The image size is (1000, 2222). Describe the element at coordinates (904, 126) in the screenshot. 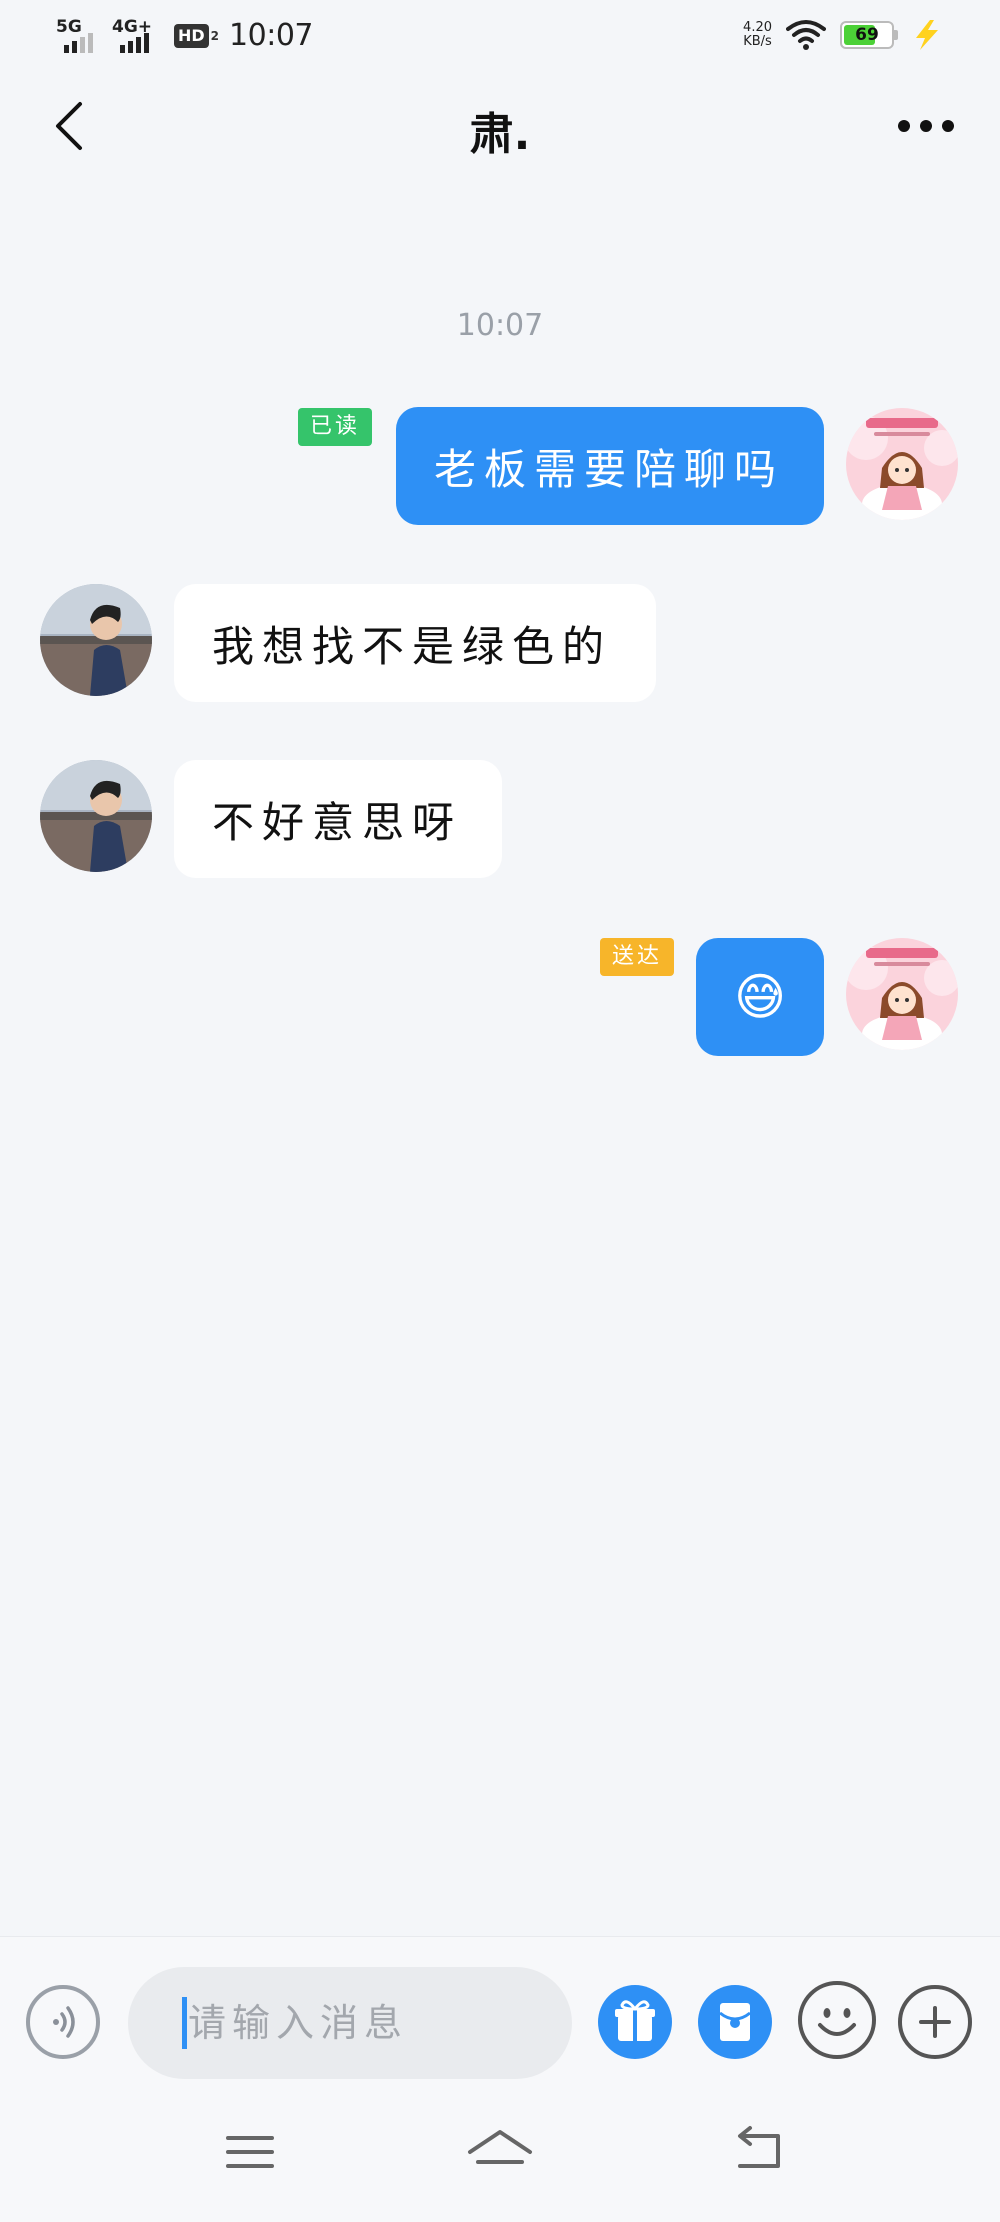

I see `more-horizontal-icon` at that location.